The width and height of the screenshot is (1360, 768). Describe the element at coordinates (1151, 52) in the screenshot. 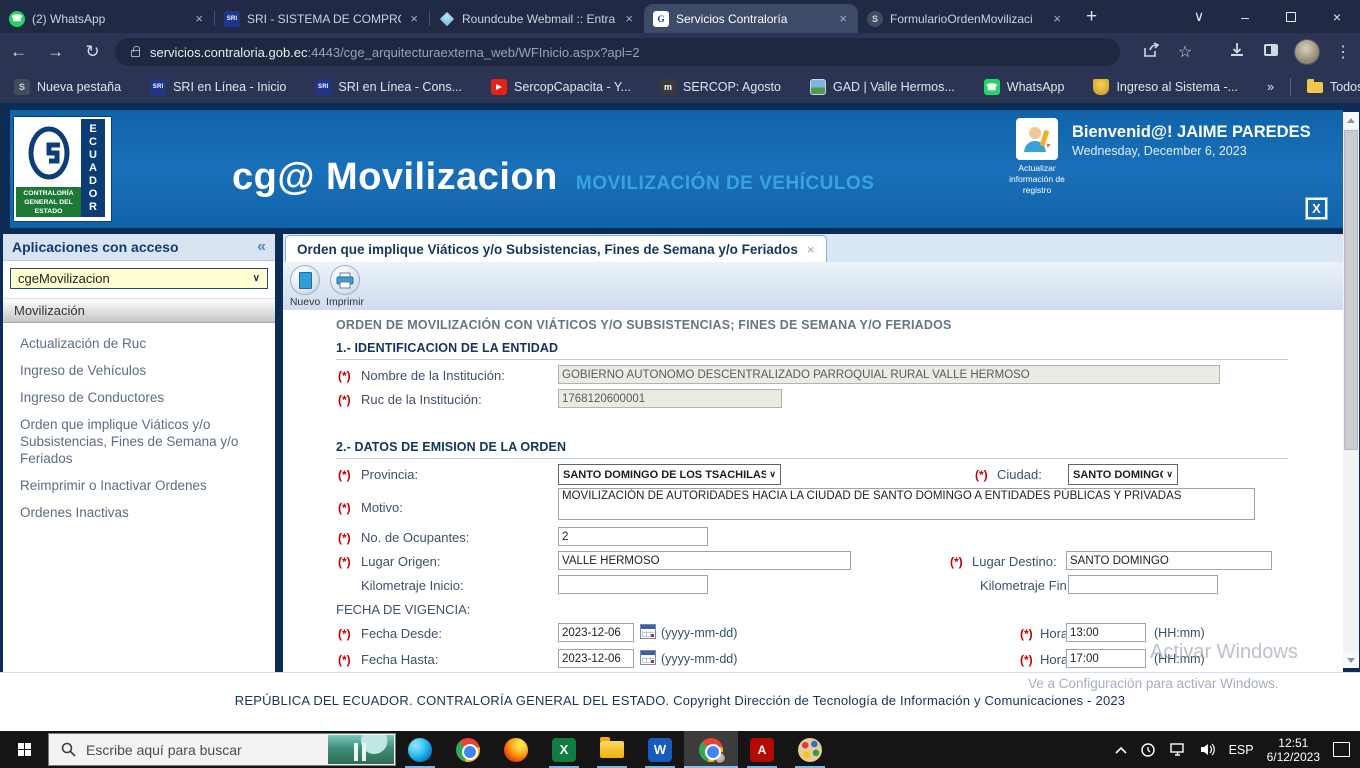

I see `share-icon` at that location.